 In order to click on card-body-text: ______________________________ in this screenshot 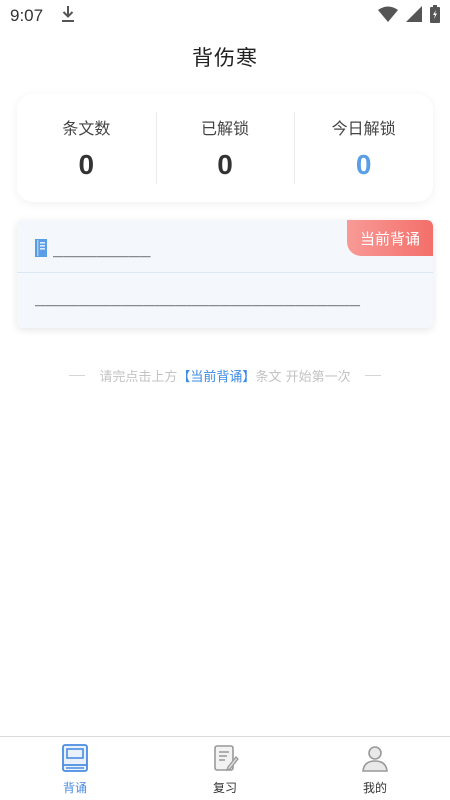, I will do `click(198, 296)`.